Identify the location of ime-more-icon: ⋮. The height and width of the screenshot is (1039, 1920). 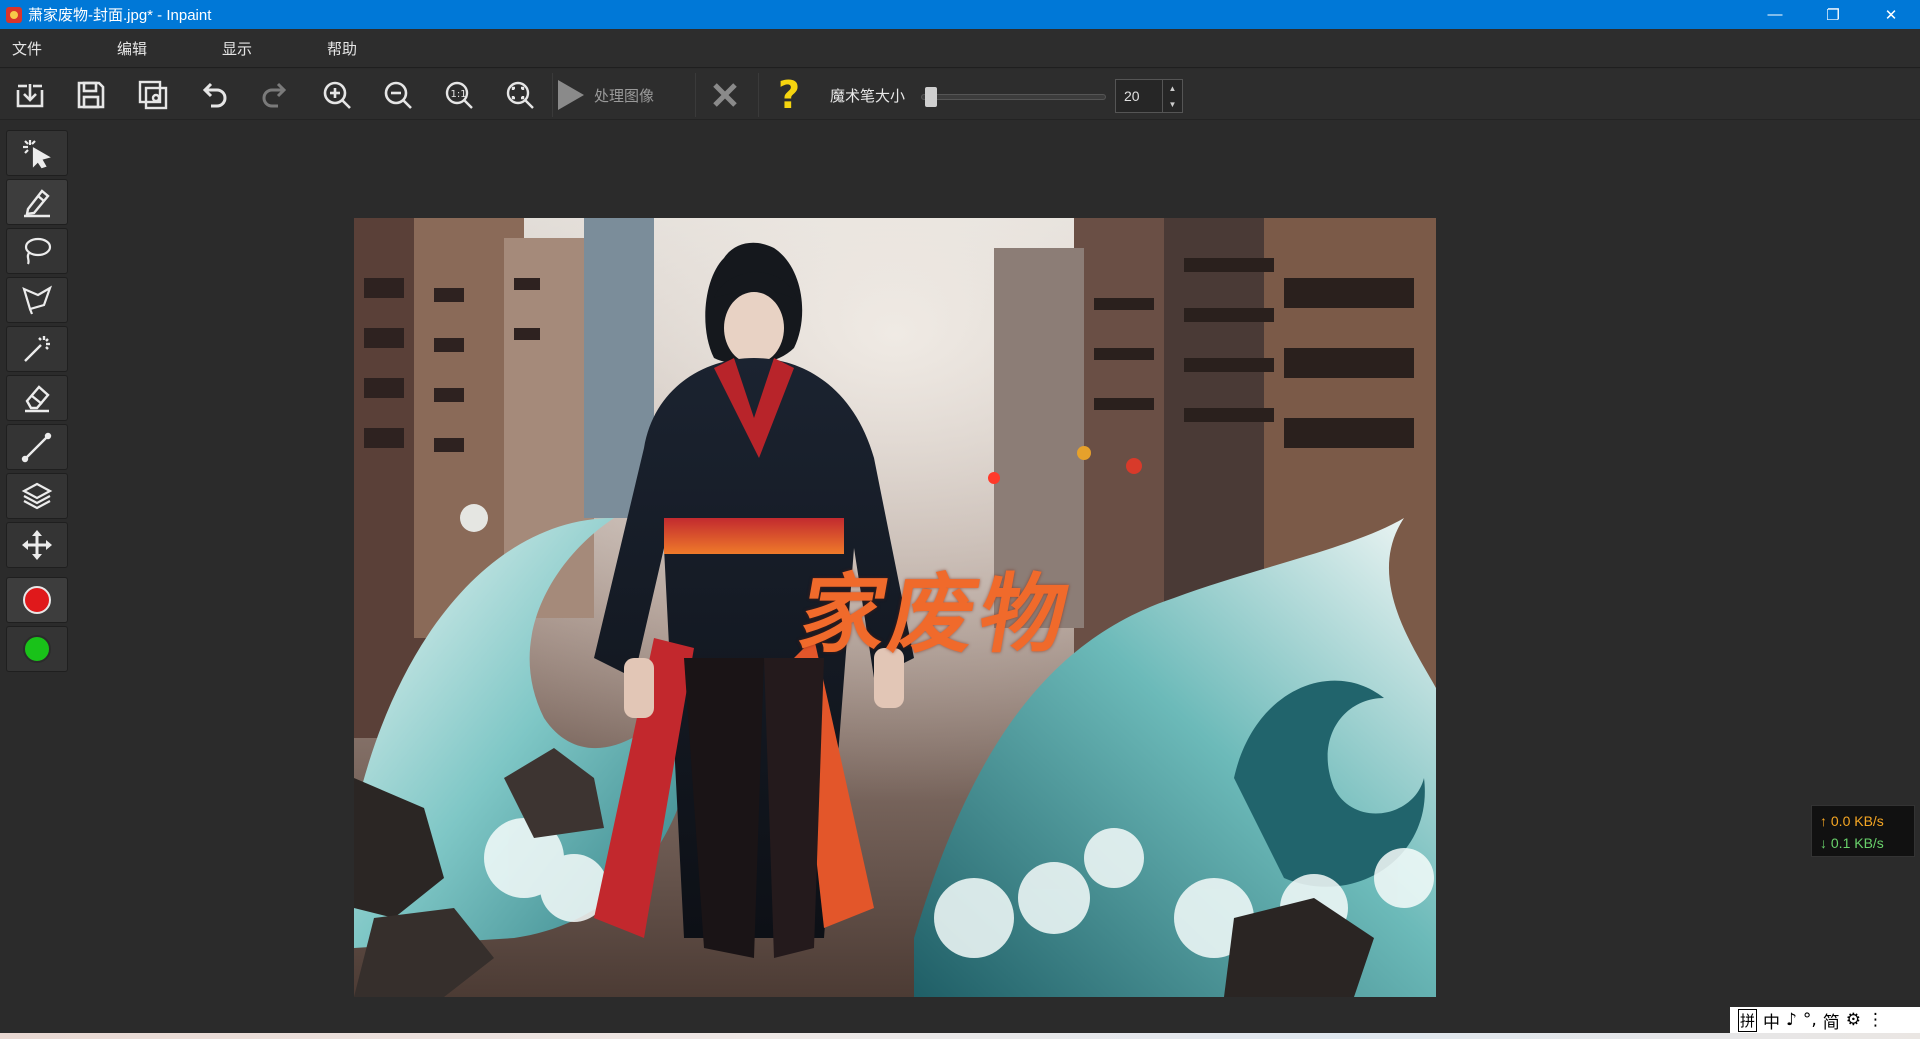
(1875, 1020).